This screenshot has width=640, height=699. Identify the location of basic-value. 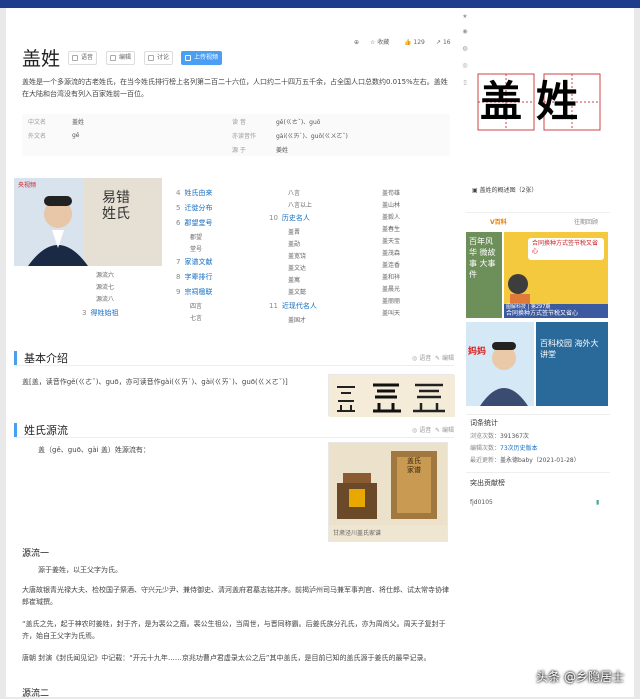
(146, 149).